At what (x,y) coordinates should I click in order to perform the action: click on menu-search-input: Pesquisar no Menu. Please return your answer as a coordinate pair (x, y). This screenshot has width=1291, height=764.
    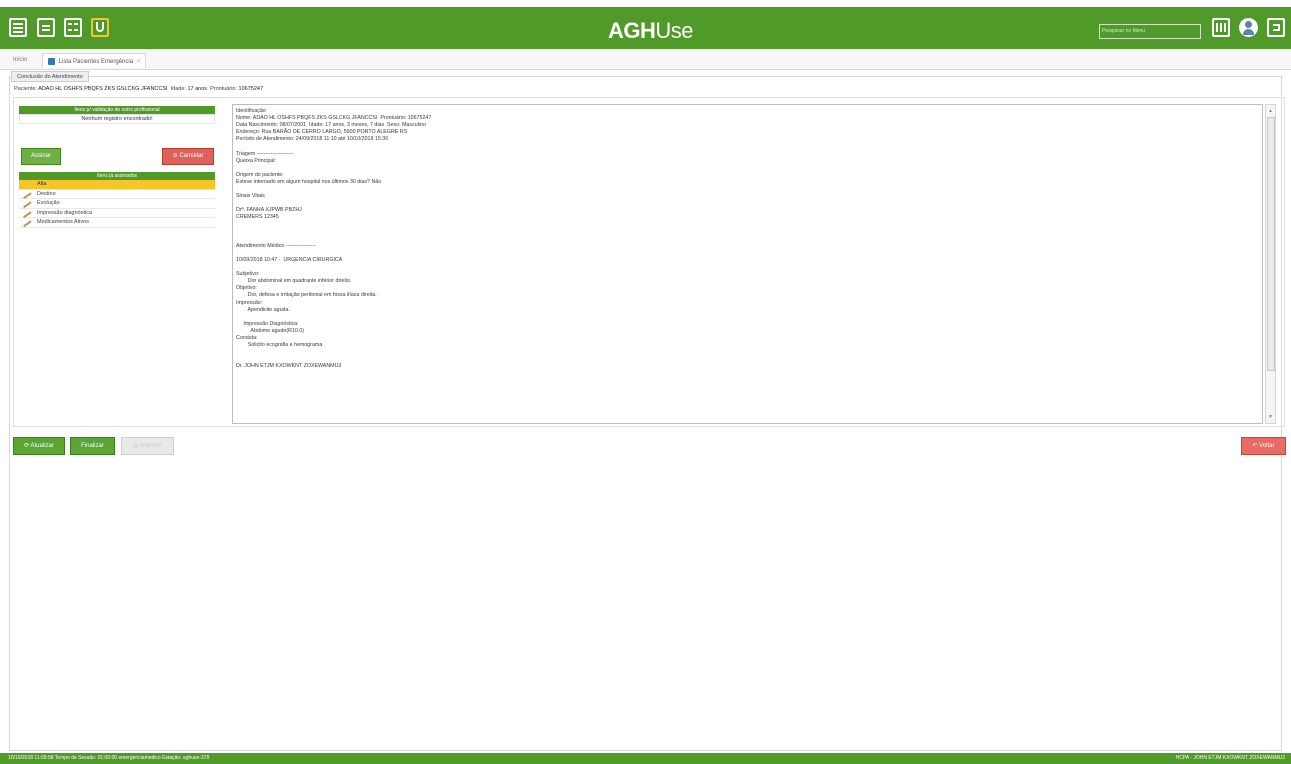
    Looking at the image, I should click on (1150, 31).